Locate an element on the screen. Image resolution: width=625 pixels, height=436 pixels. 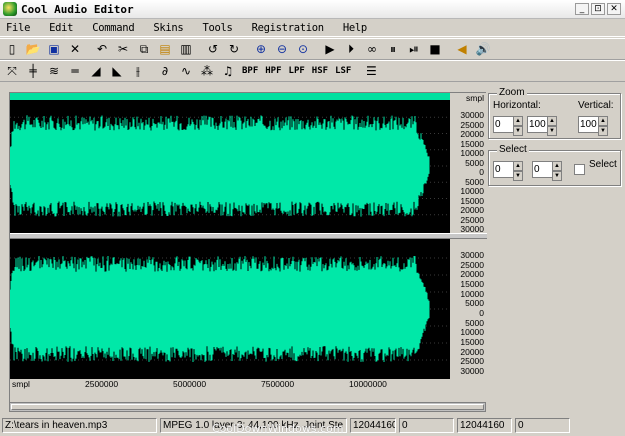
fade-in-icon: ◢ is located at coordinates (96, 71).